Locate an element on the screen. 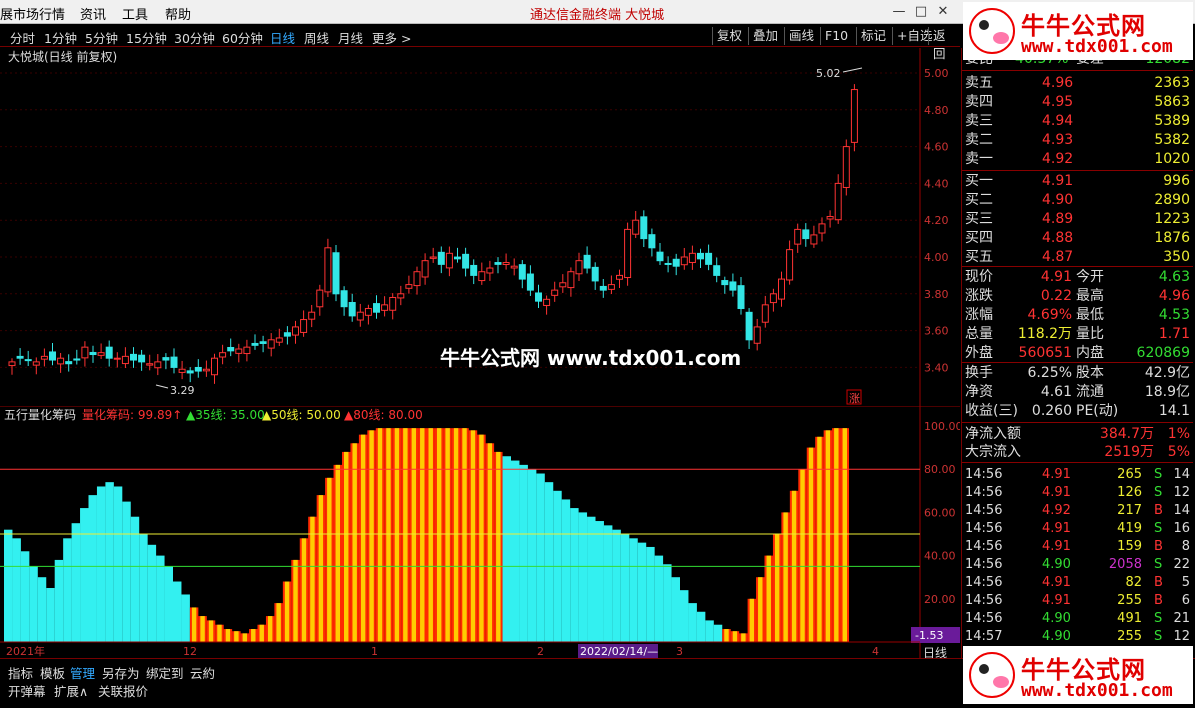  menu-news: 资讯 is located at coordinates (93, 13).